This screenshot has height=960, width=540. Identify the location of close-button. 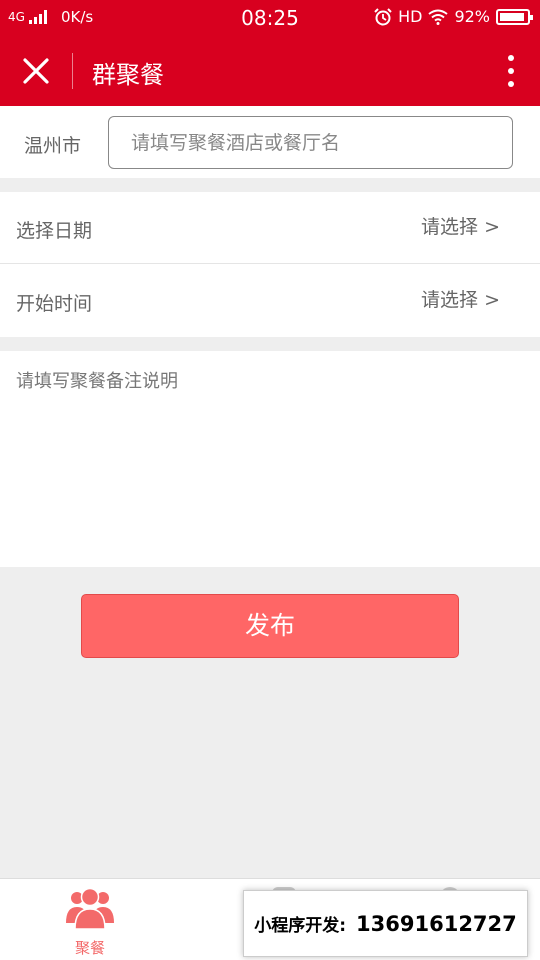
(36, 71).